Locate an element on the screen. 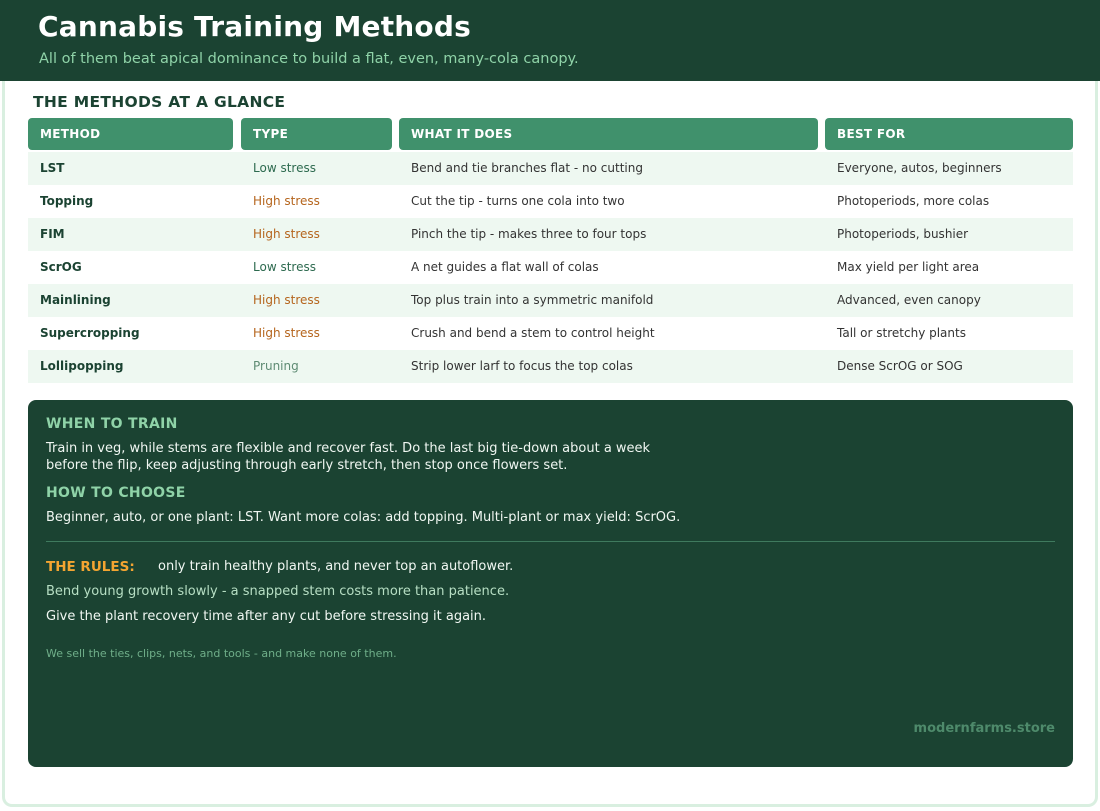  panel-divider is located at coordinates (550, 541).